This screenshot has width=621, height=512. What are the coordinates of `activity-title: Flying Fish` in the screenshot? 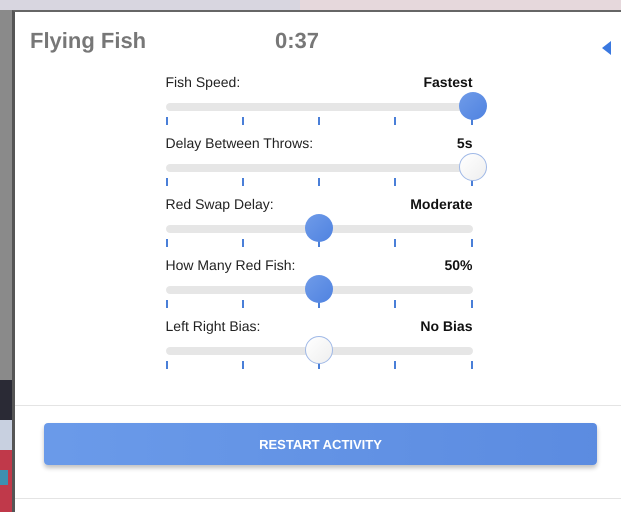 It's located at (89, 41).